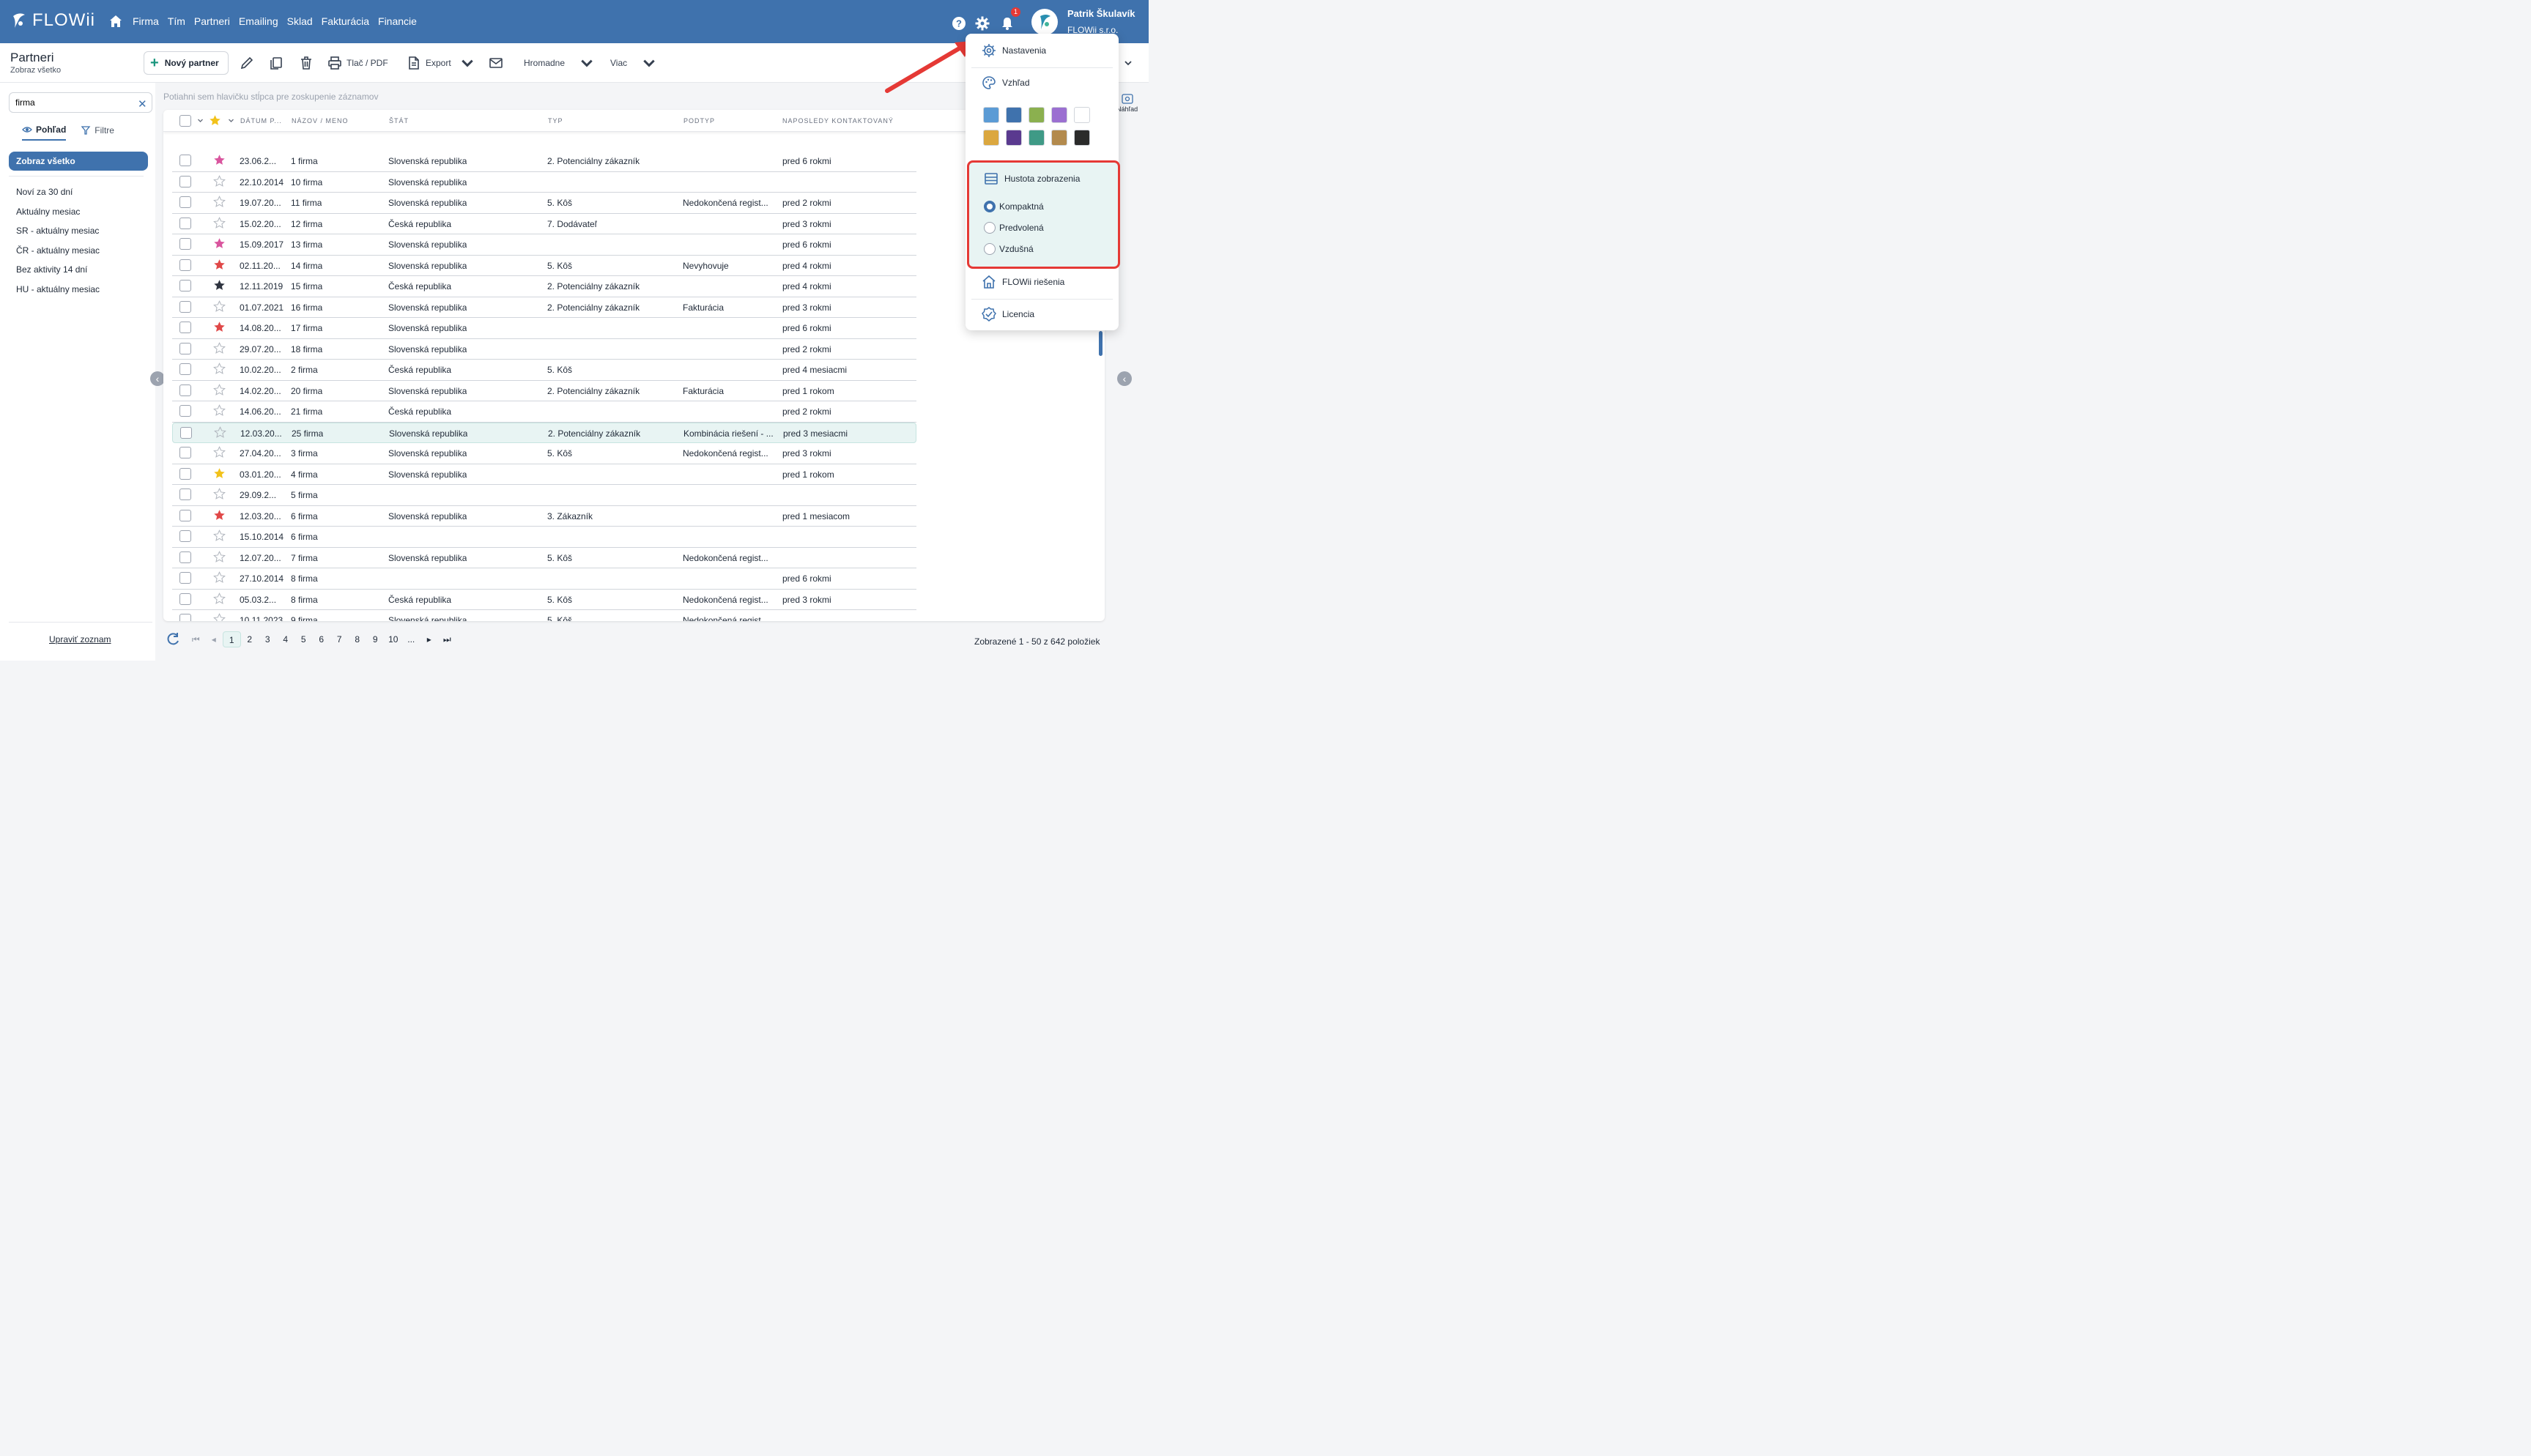 This screenshot has width=2531, height=1456. What do you see at coordinates (173, 639) in the screenshot?
I see `refresh-icon` at bounding box center [173, 639].